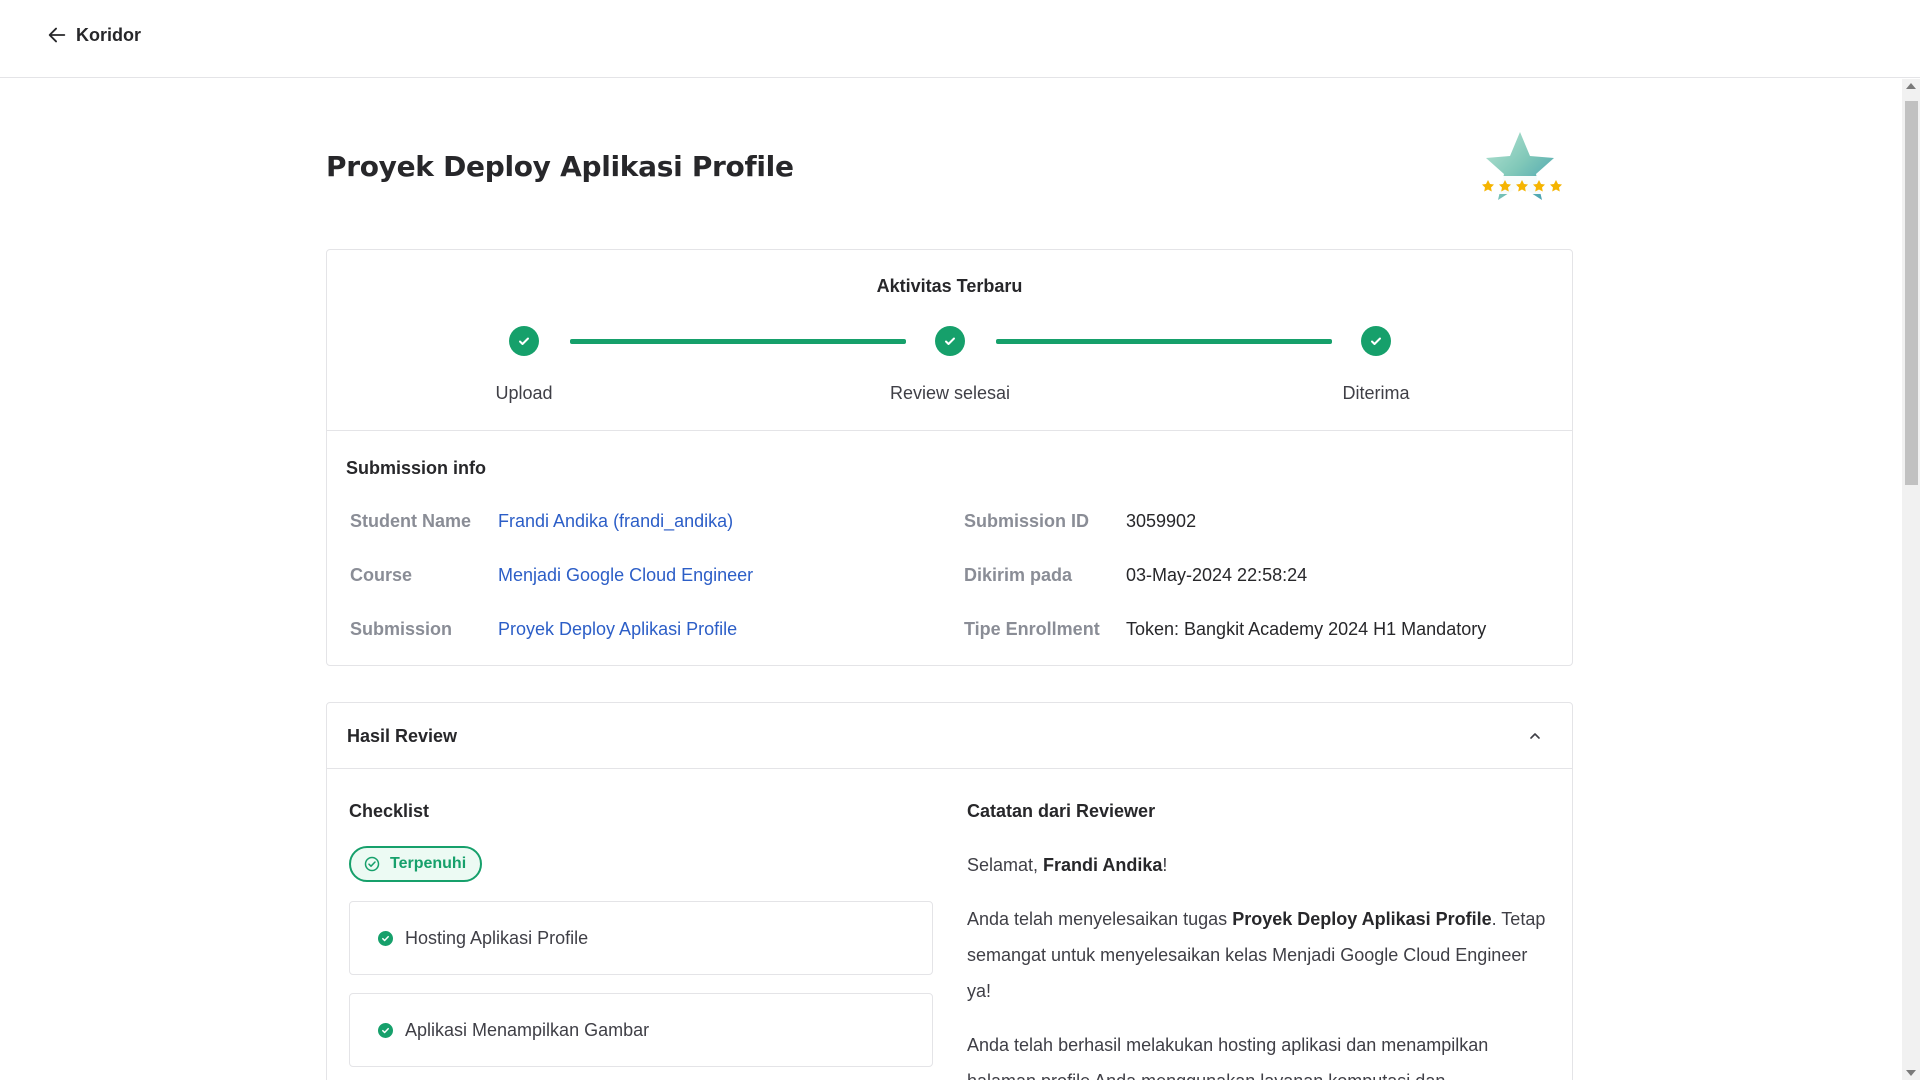 The image size is (1920, 1080). What do you see at coordinates (625, 575) in the screenshot?
I see `course-link: Menjadi Google Cloud Engineer` at bounding box center [625, 575].